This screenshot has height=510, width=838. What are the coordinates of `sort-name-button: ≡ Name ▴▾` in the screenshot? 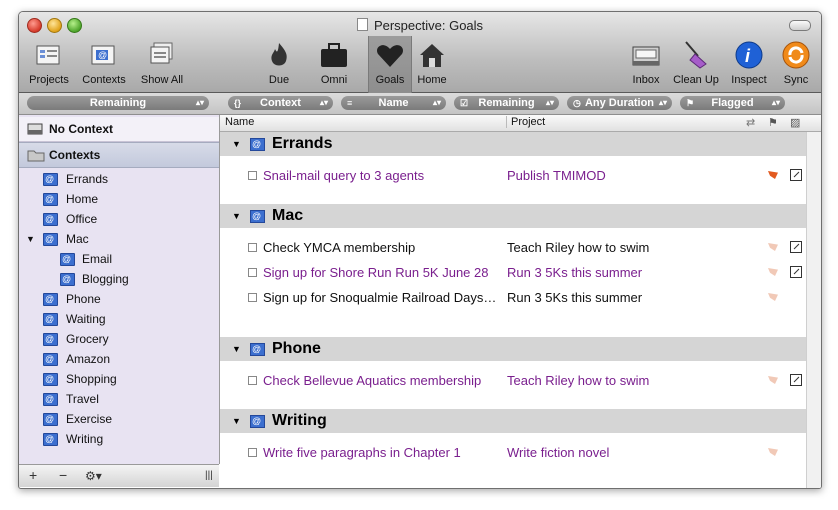 It's located at (393, 103).